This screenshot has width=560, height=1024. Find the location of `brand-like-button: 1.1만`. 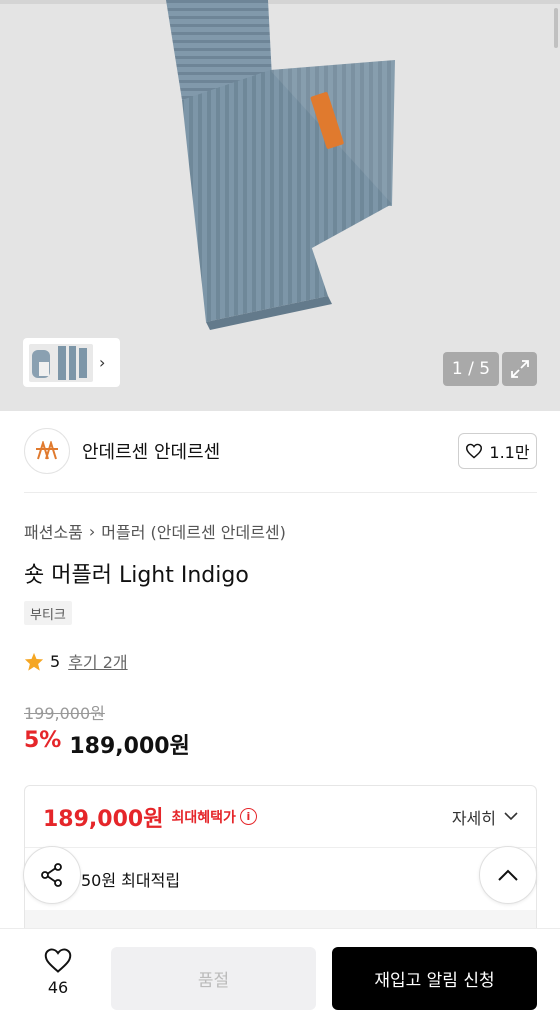

brand-like-button: 1.1만 is located at coordinates (497, 451).